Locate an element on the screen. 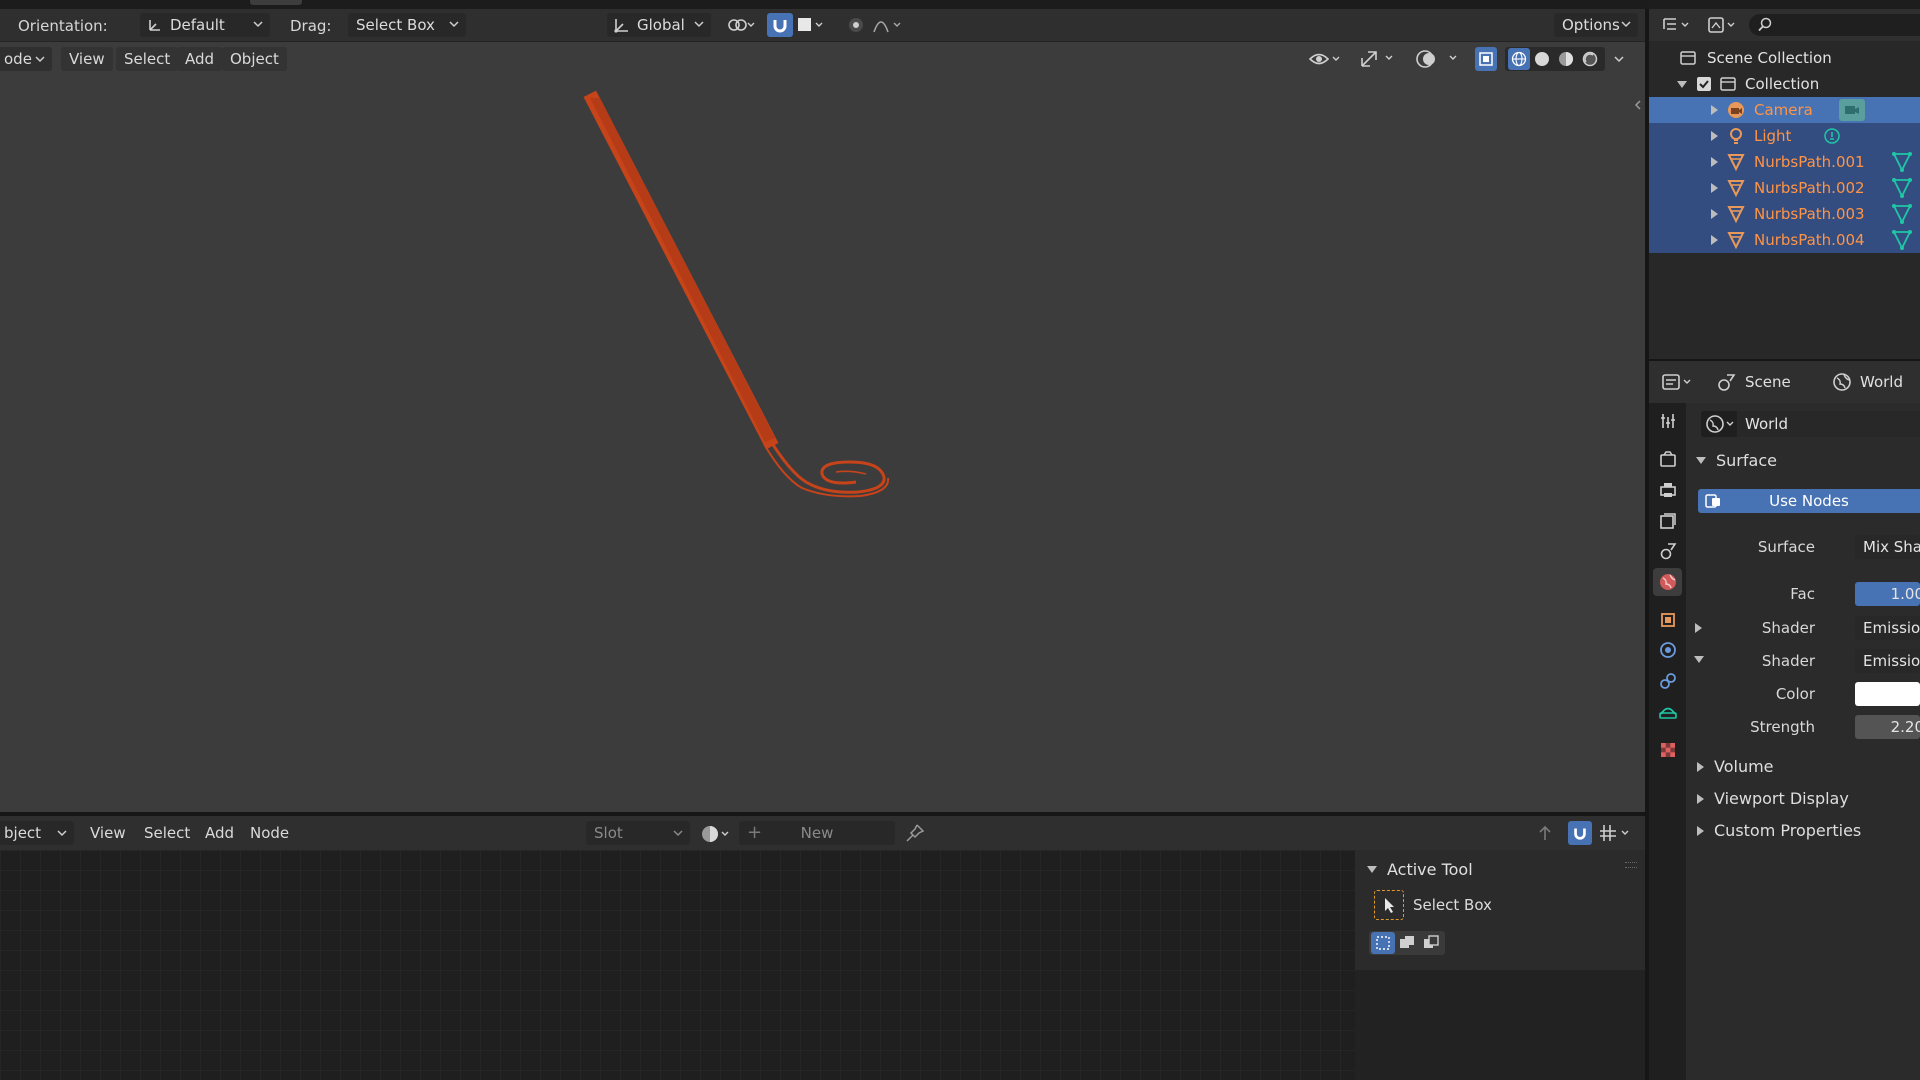 This screenshot has height=1080, width=1920. view-layer-icon is located at coordinates (1721, 25).